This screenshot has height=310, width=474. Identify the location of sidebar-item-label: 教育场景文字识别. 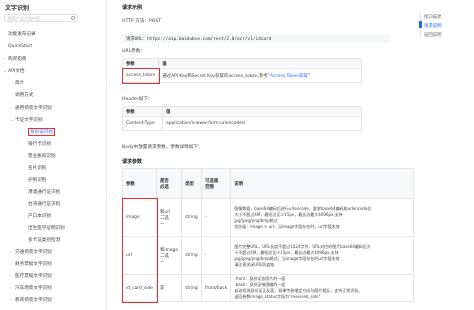
(33, 300).